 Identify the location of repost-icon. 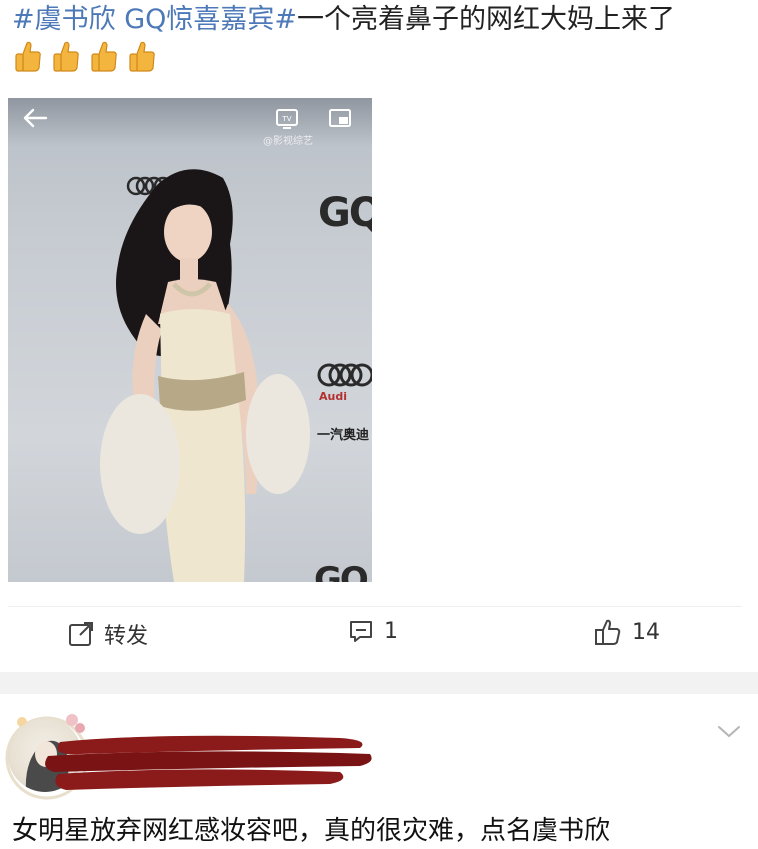
(81, 634).